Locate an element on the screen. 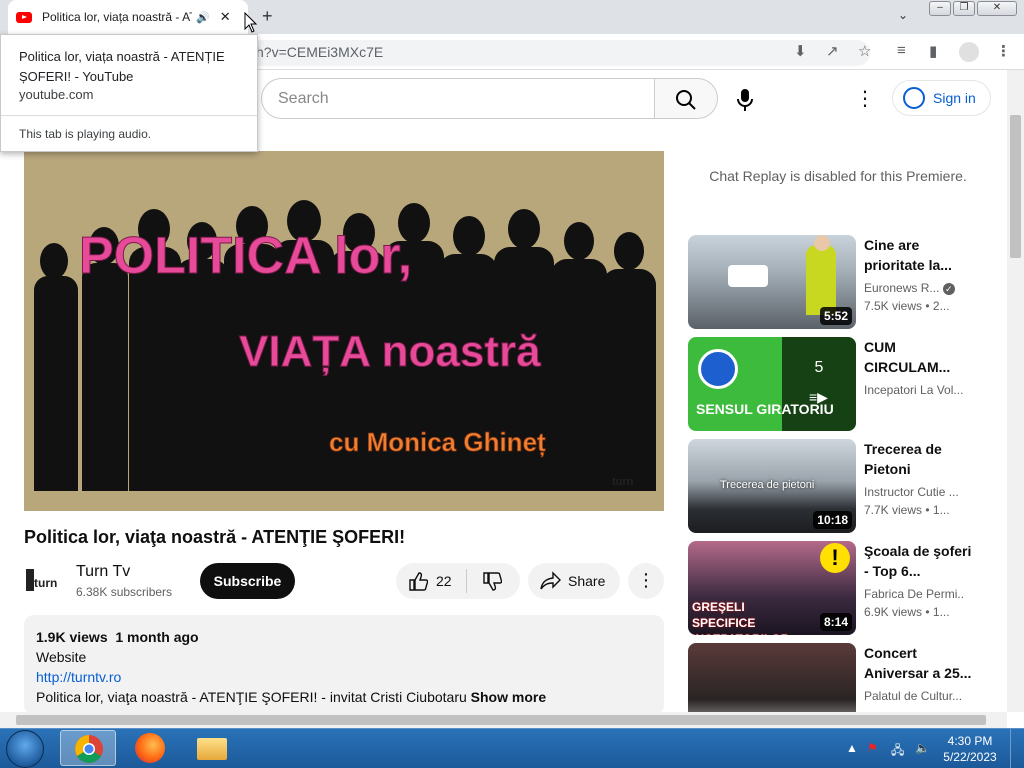 The width and height of the screenshot is (1024, 768). network-icon: 🖧 is located at coordinates (897, 751).